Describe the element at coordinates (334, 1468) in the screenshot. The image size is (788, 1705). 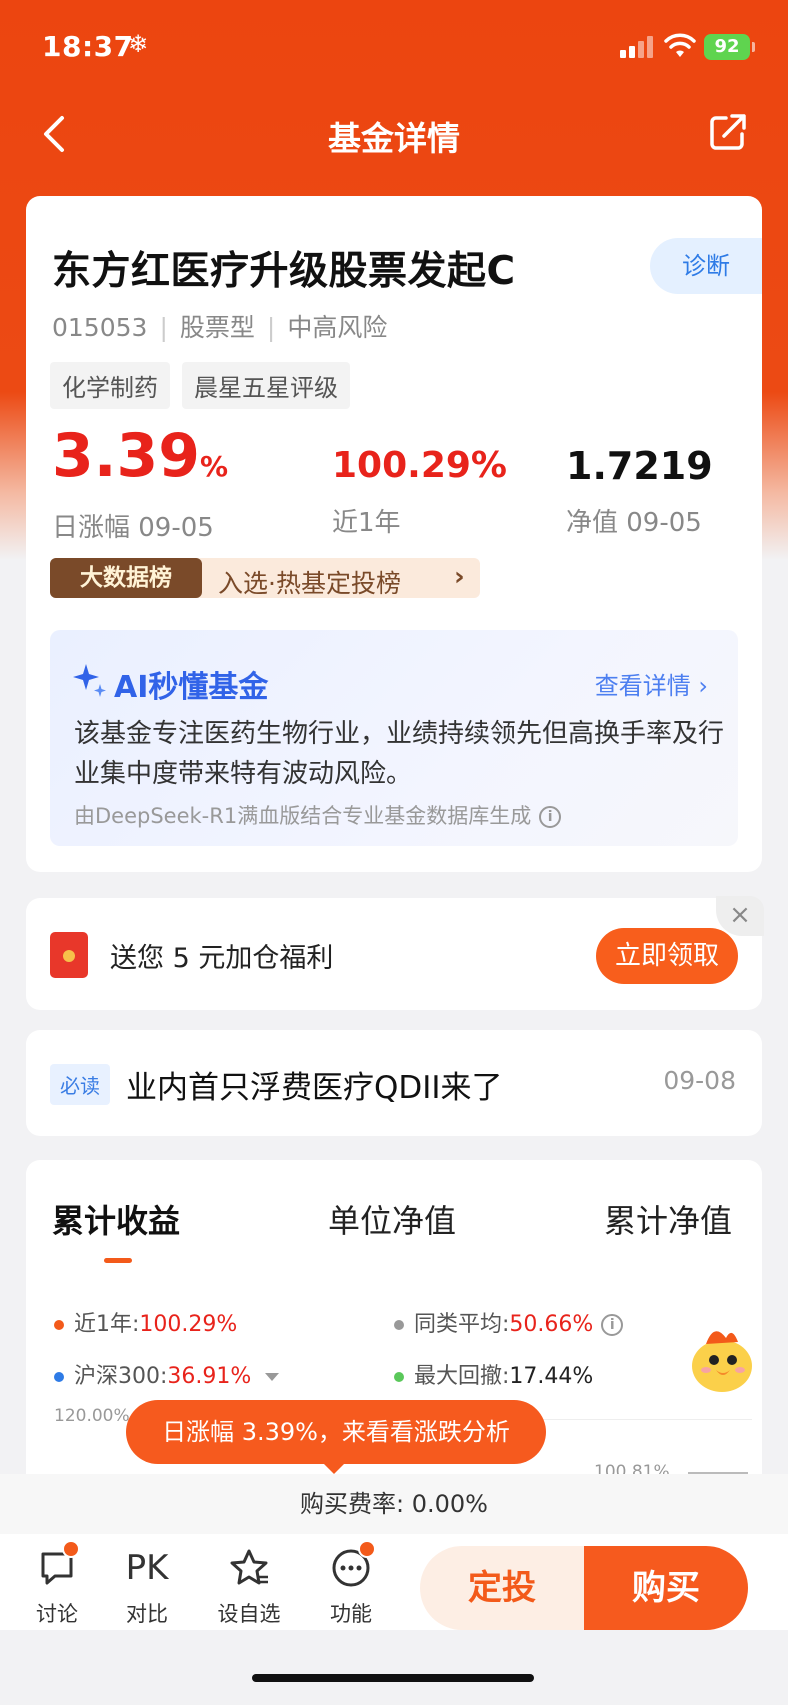
I see `tooltip-tail` at that location.